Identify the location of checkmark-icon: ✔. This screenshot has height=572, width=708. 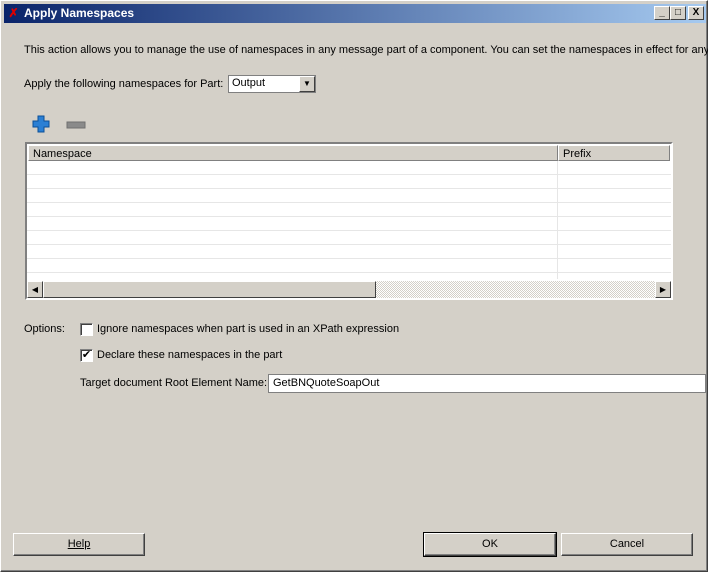
(86, 355).